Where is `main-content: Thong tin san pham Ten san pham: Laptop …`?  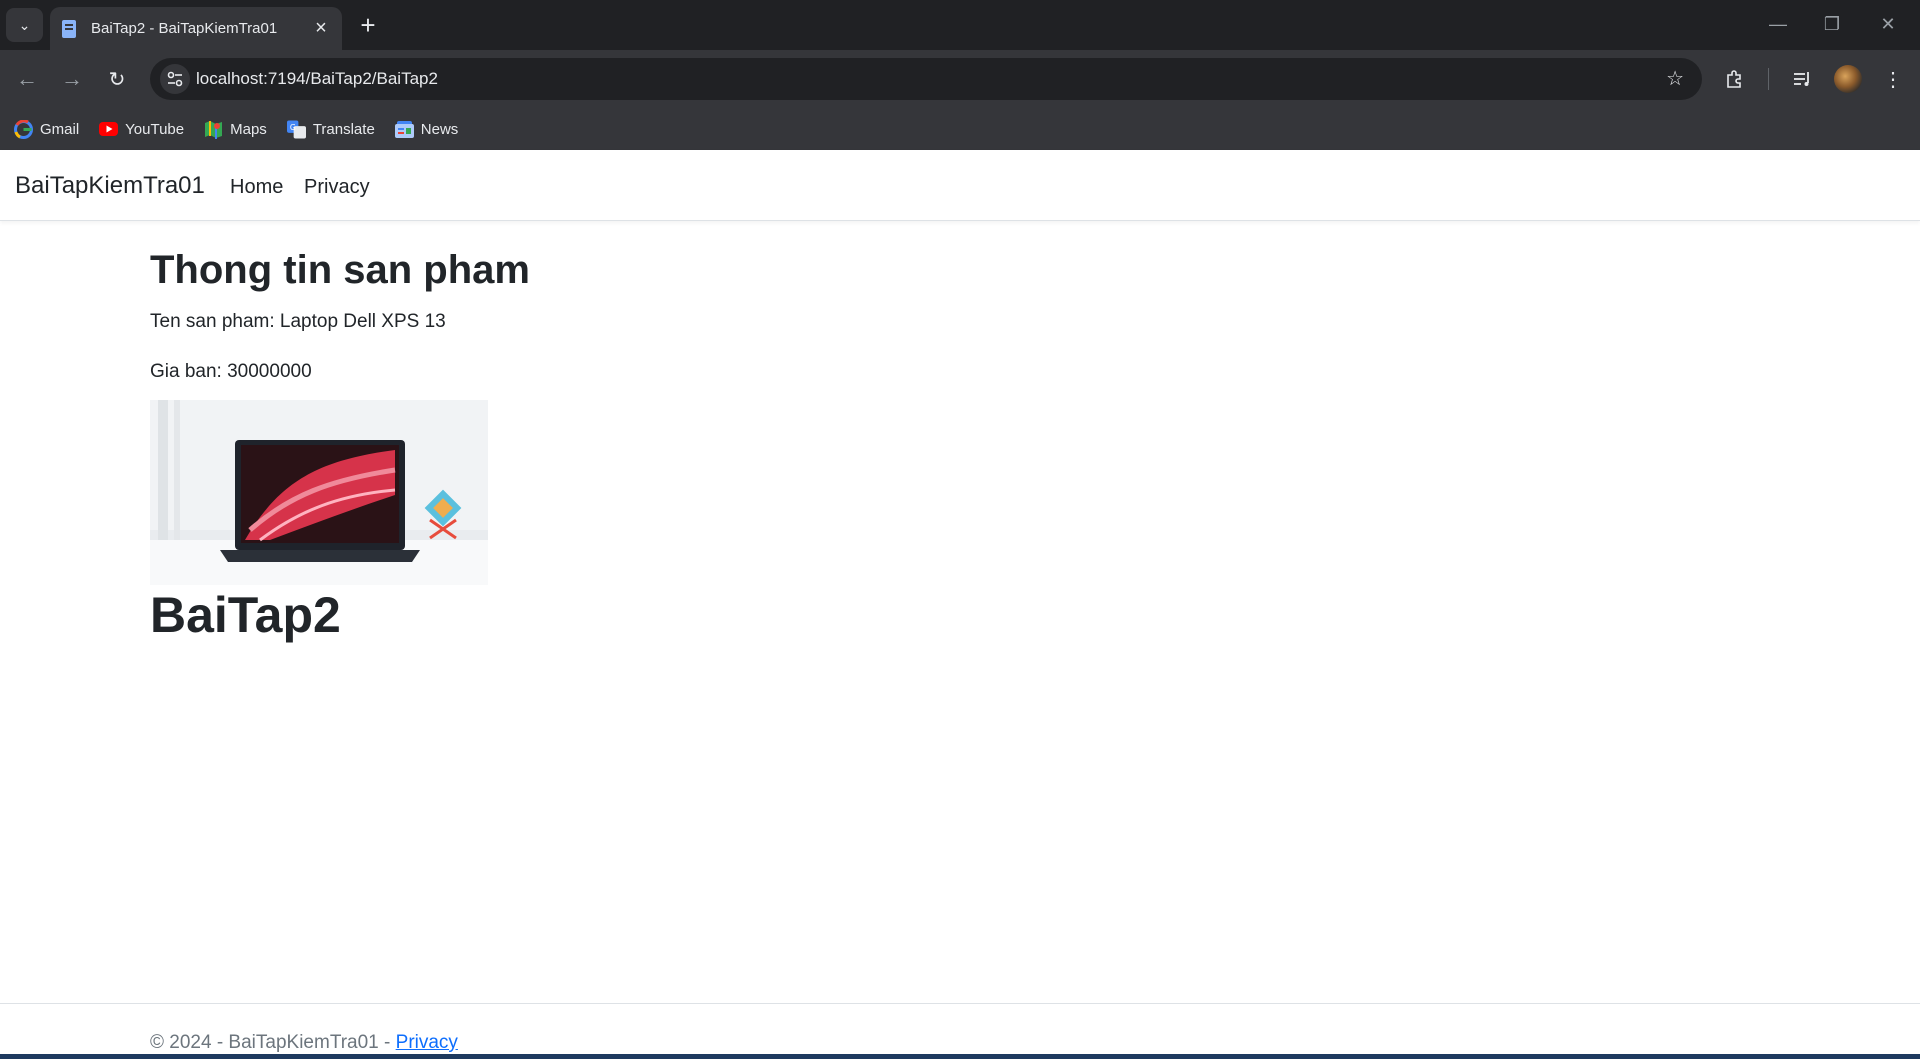
main-content: Thong tin san pham Ten san pham: Laptop … is located at coordinates (650, 326).